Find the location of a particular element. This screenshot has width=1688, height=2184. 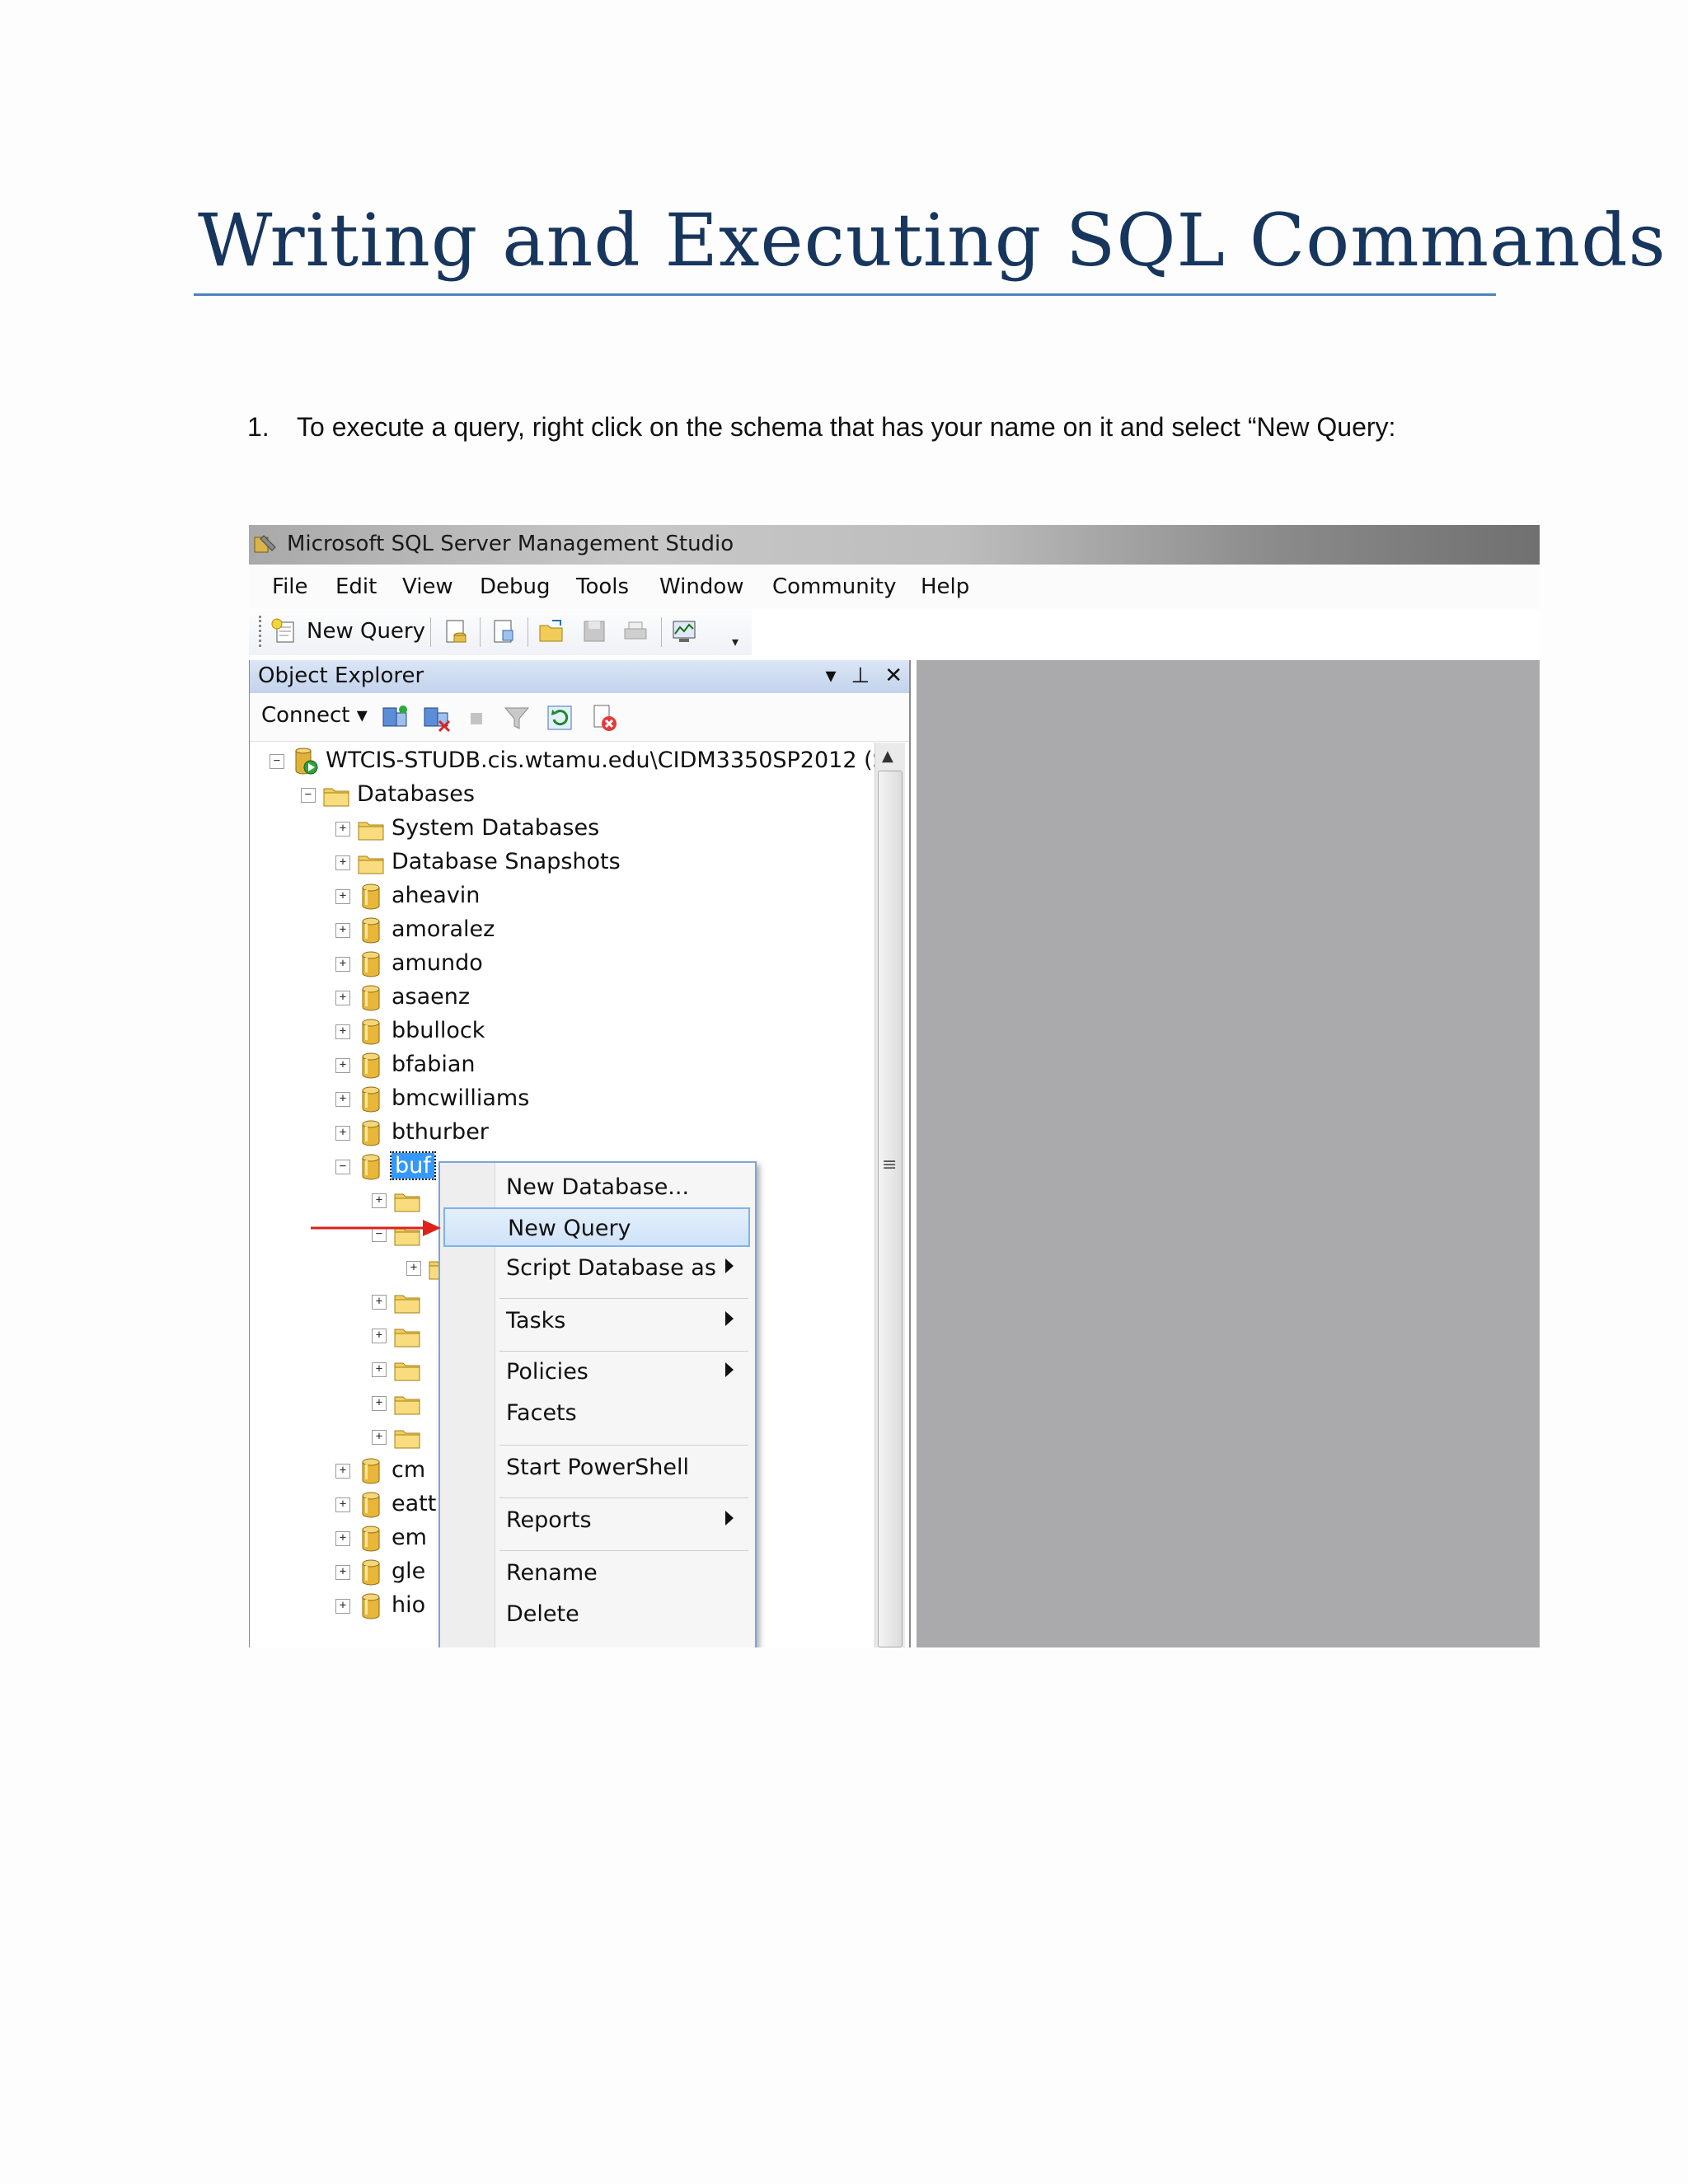

tree-node-label: bmcwilliams is located at coordinates (461, 1098).